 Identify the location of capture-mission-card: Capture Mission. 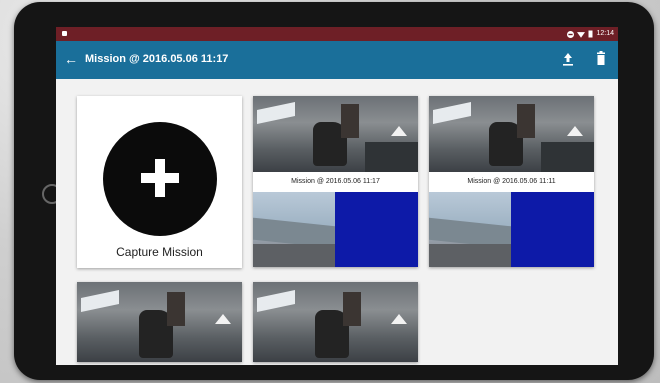
(159, 182).